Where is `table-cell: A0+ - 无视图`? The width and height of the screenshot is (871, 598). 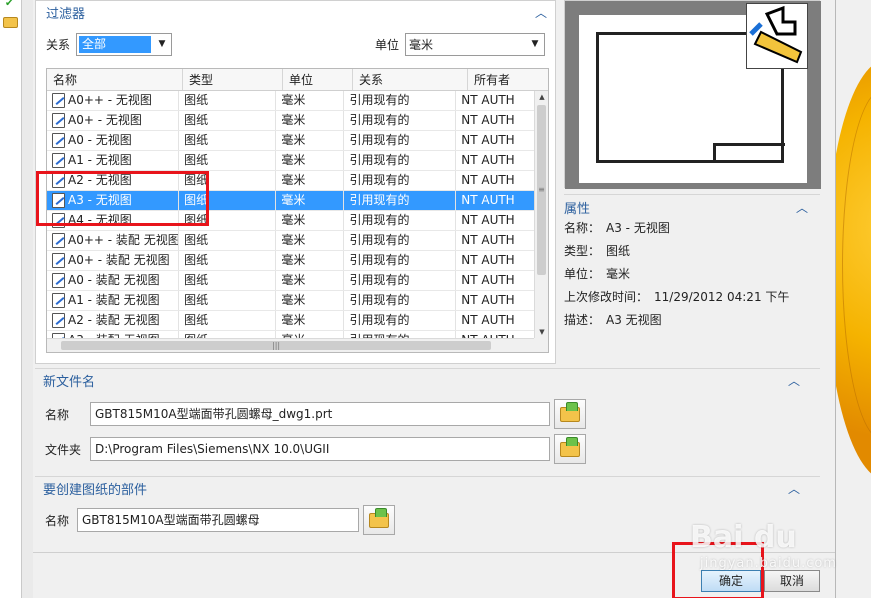 table-cell: A0+ - 无视图 is located at coordinates (113, 120).